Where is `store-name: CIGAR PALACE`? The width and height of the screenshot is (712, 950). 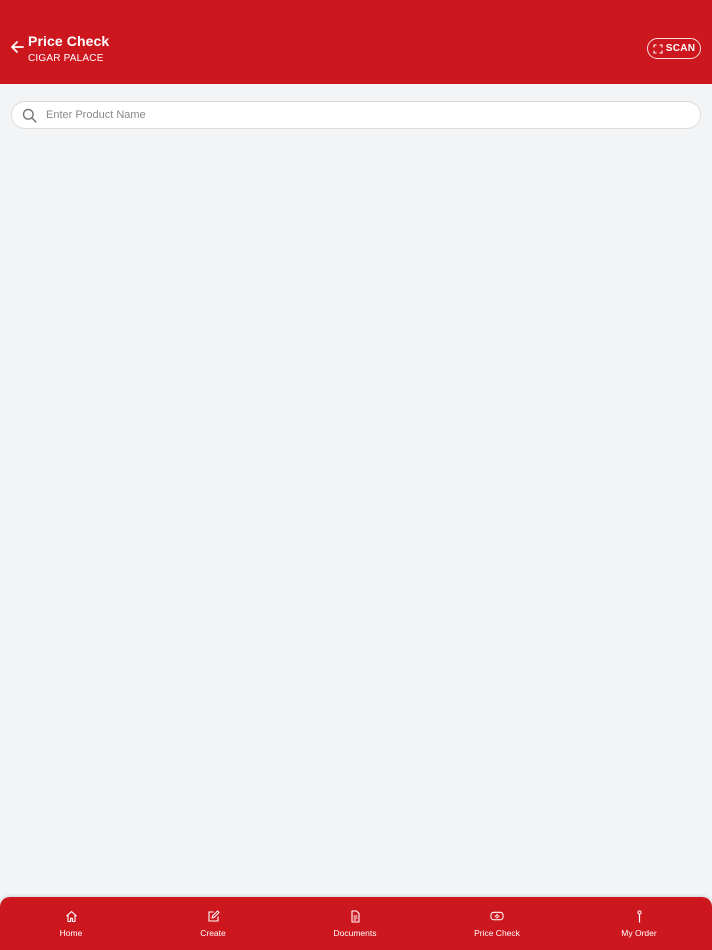 store-name: CIGAR PALACE is located at coordinates (66, 58).